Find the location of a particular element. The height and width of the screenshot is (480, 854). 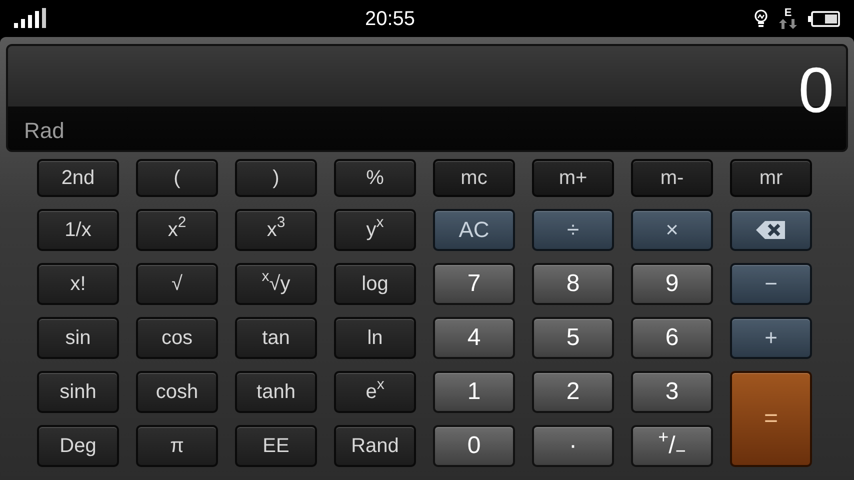

function-key: % is located at coordinates (375, 178).